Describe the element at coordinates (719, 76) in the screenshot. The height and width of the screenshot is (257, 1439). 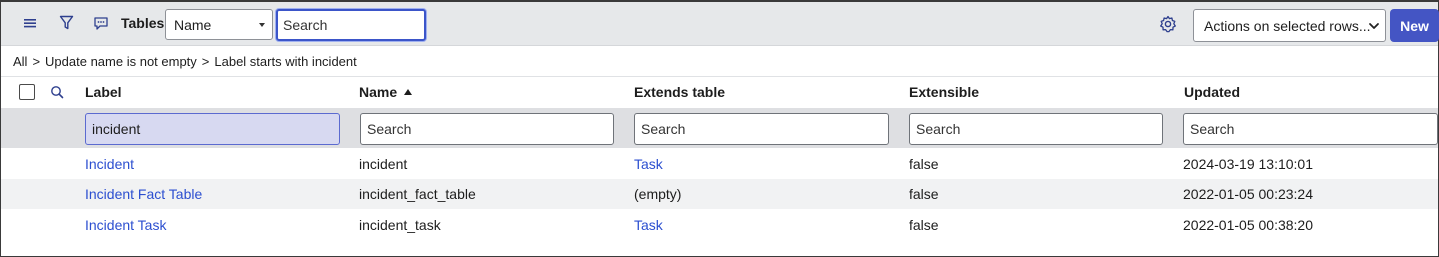
I see `divider` at that location.